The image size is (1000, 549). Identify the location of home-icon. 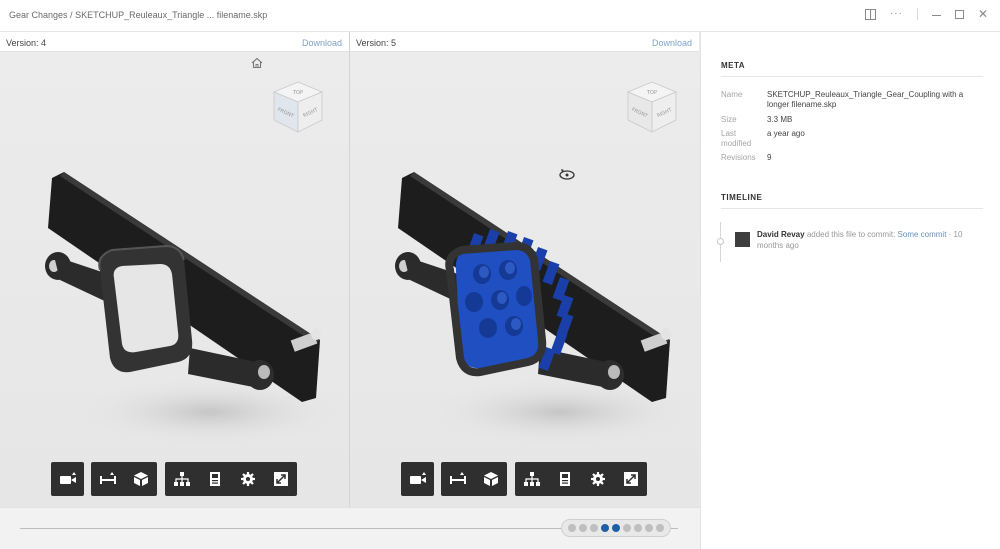
(257, 63).